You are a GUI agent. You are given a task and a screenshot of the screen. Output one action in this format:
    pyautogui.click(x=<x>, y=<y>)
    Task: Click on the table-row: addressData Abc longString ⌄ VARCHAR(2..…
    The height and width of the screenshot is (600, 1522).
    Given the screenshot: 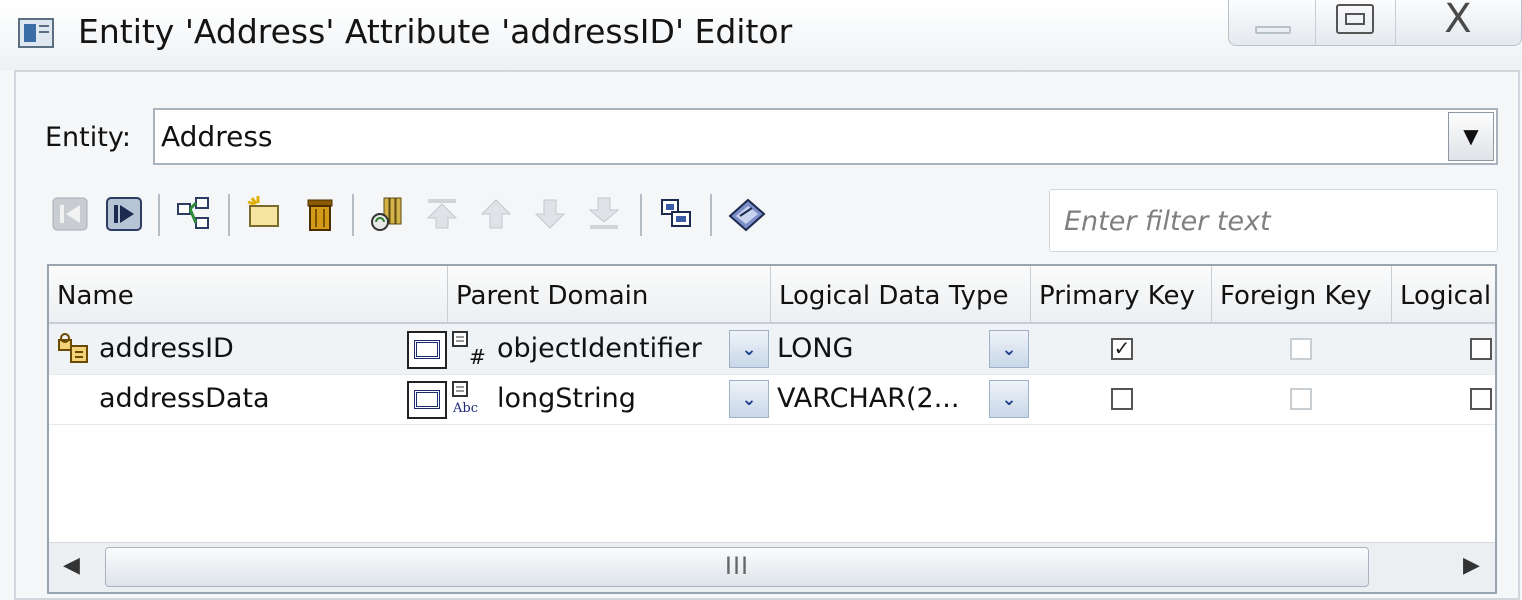 What is the action you would take?
    pyautogui.click(x=772, y=399)
    